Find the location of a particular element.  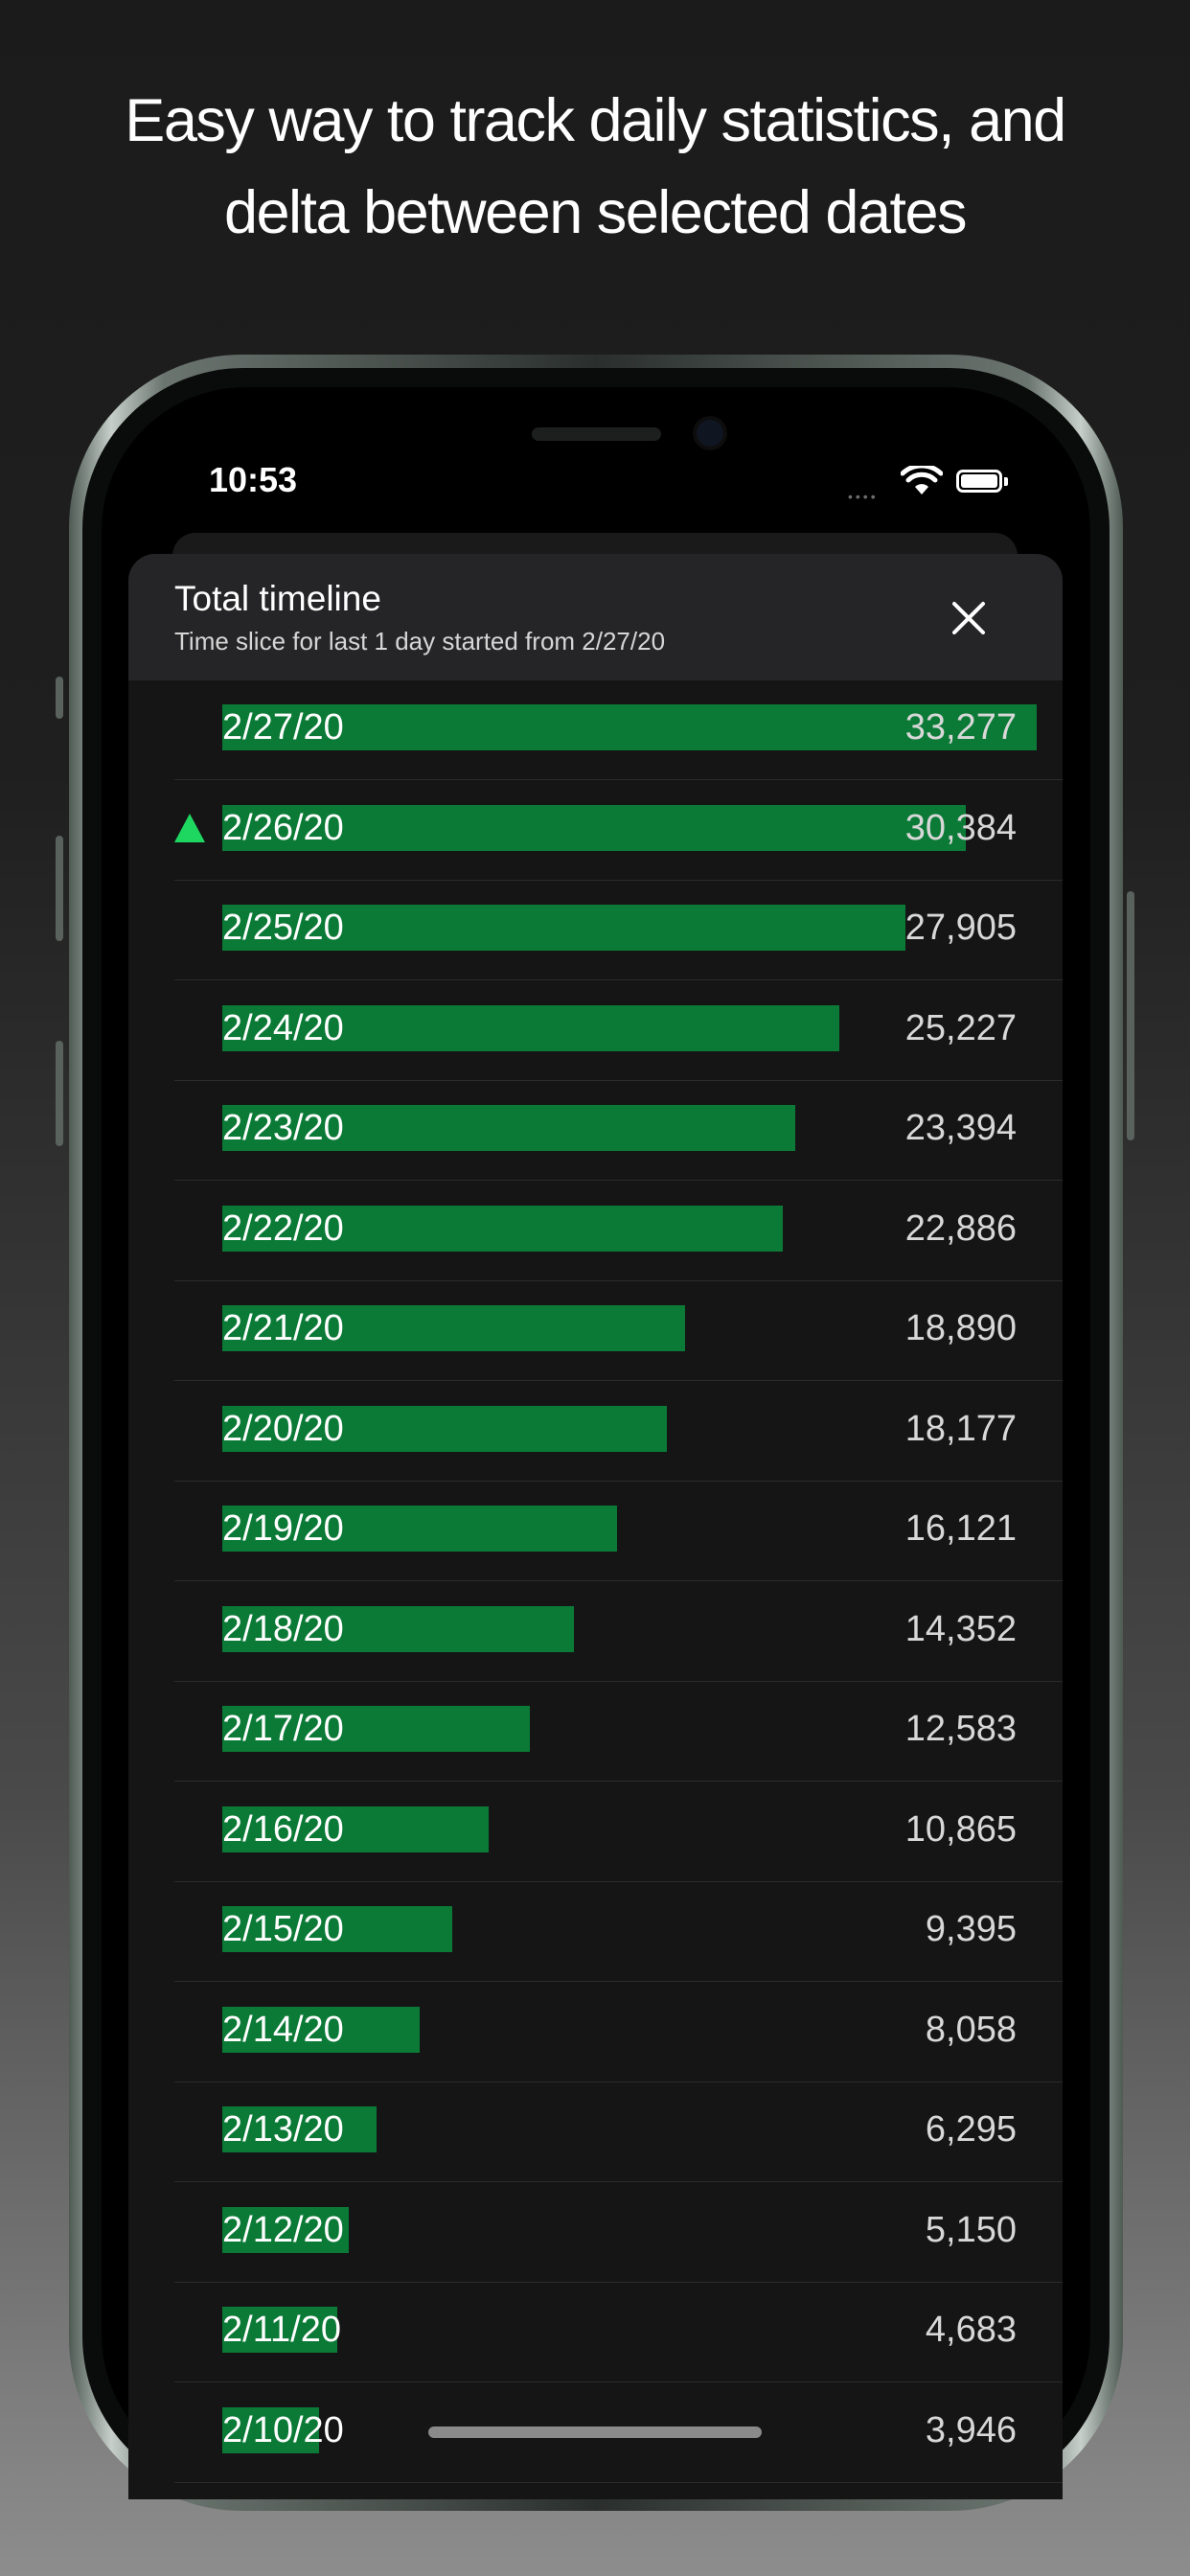

timeline-value: 22,886 is located at coordinates (961, 1228).